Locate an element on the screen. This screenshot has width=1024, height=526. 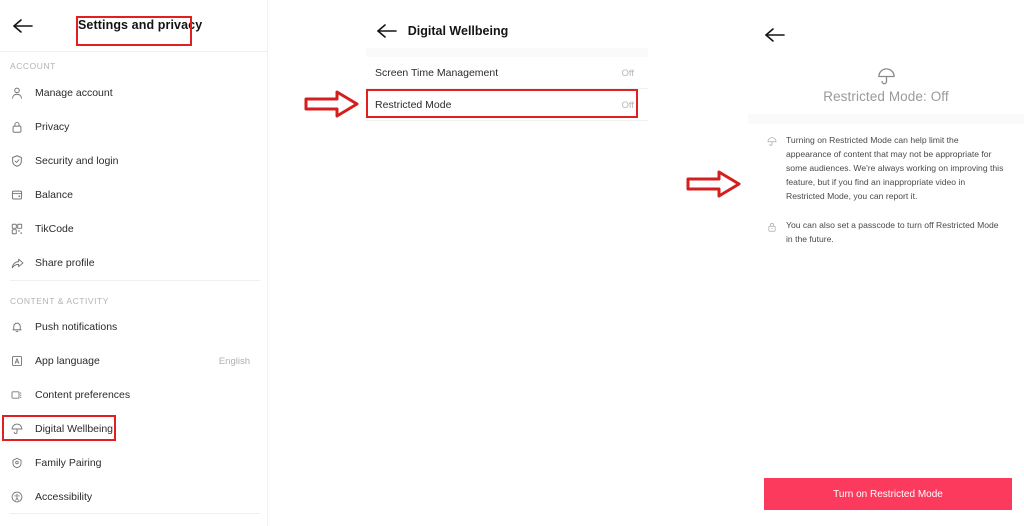
sidebar-item-share-profile: Share profile is located at coordinates (134, 263).